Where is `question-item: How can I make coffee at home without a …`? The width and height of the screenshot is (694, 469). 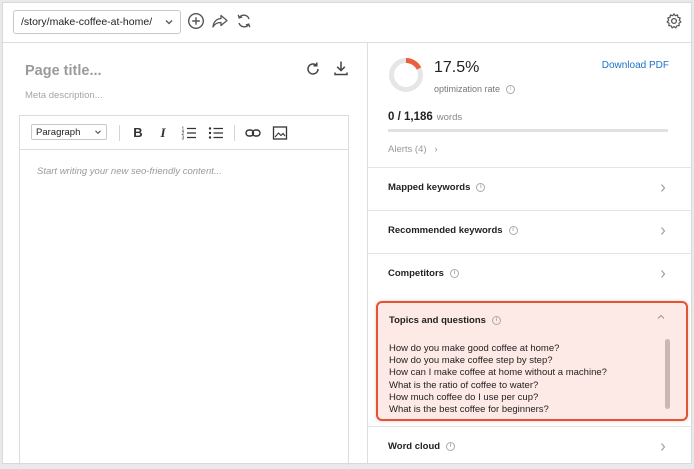
question-item: How can I make coffee at home without a … is located at coordinates (498, 373).